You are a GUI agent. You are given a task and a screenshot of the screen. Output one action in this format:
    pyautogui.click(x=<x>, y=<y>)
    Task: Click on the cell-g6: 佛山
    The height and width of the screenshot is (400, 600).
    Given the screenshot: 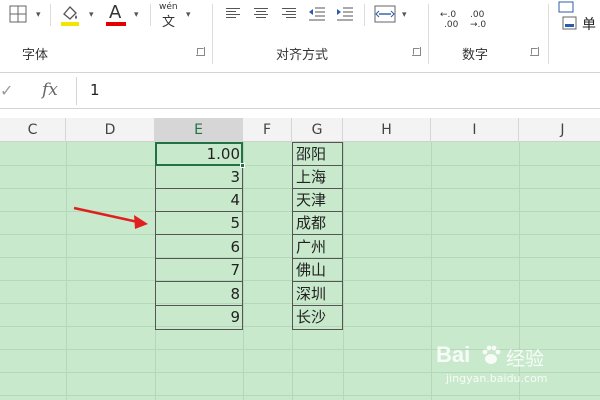 What is the action you would take?
    pyautogui.click(x=317, y=270)
    